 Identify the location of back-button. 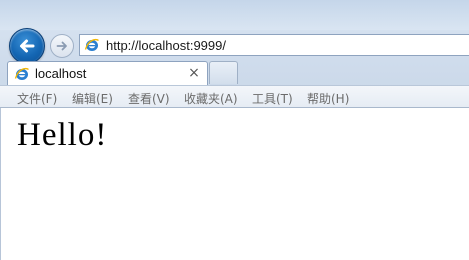
(27, 46).